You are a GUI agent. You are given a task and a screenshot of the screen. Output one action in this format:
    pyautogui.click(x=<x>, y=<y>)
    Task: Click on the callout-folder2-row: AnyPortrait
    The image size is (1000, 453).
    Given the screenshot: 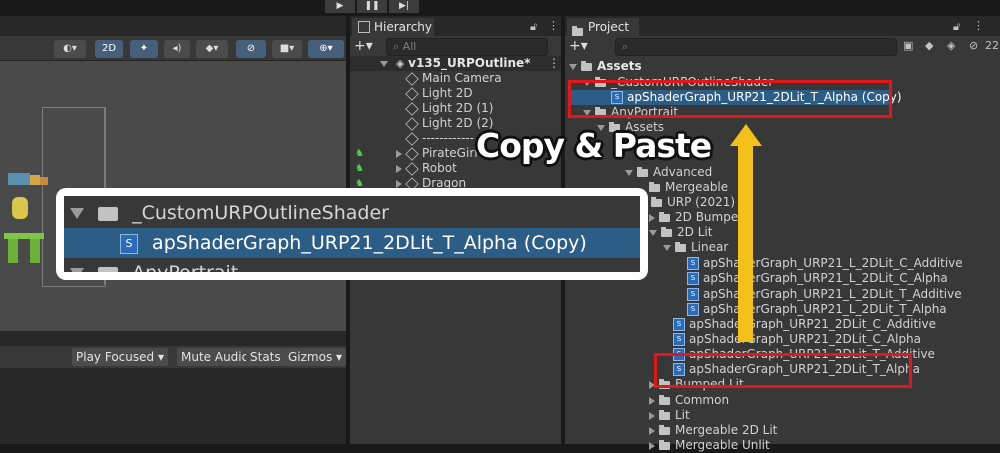 What is the action you would take?
    pyautogui.click(x=352, y=265)
    